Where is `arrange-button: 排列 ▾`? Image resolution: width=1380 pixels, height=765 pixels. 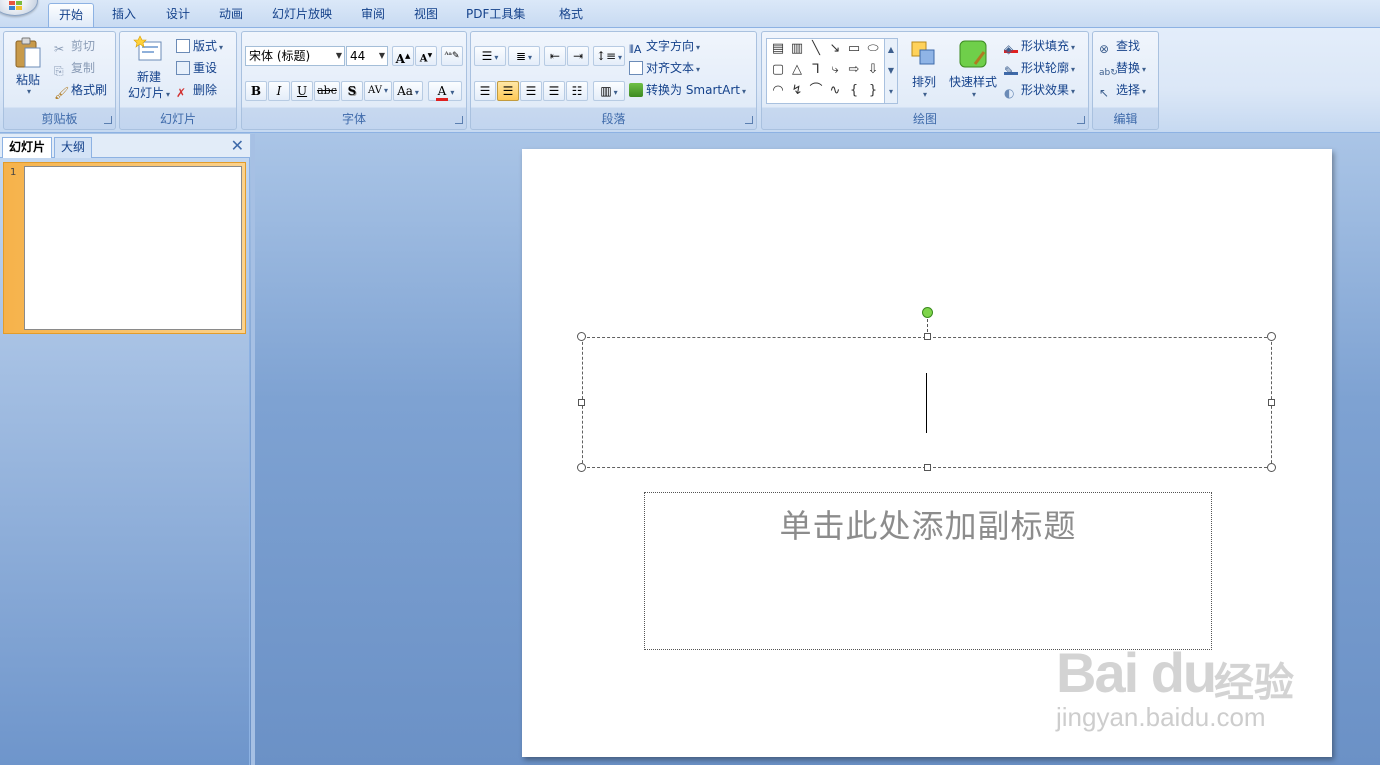 arrange-button: 排列 ▾ is located at coordinates (924, 73).